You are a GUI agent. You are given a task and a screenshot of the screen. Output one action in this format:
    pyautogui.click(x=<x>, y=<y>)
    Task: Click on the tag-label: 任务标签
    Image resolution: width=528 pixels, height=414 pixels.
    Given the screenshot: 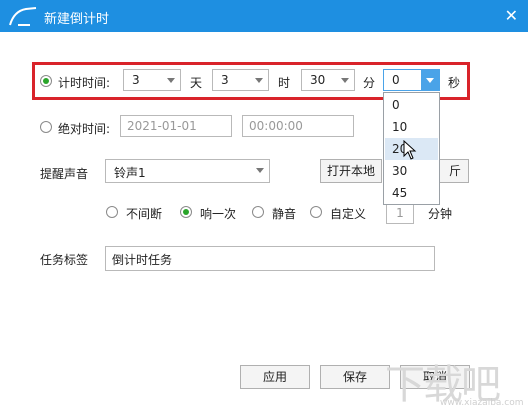 What is the action you would take?
    pyautogui.click(x=64, y=260)
    